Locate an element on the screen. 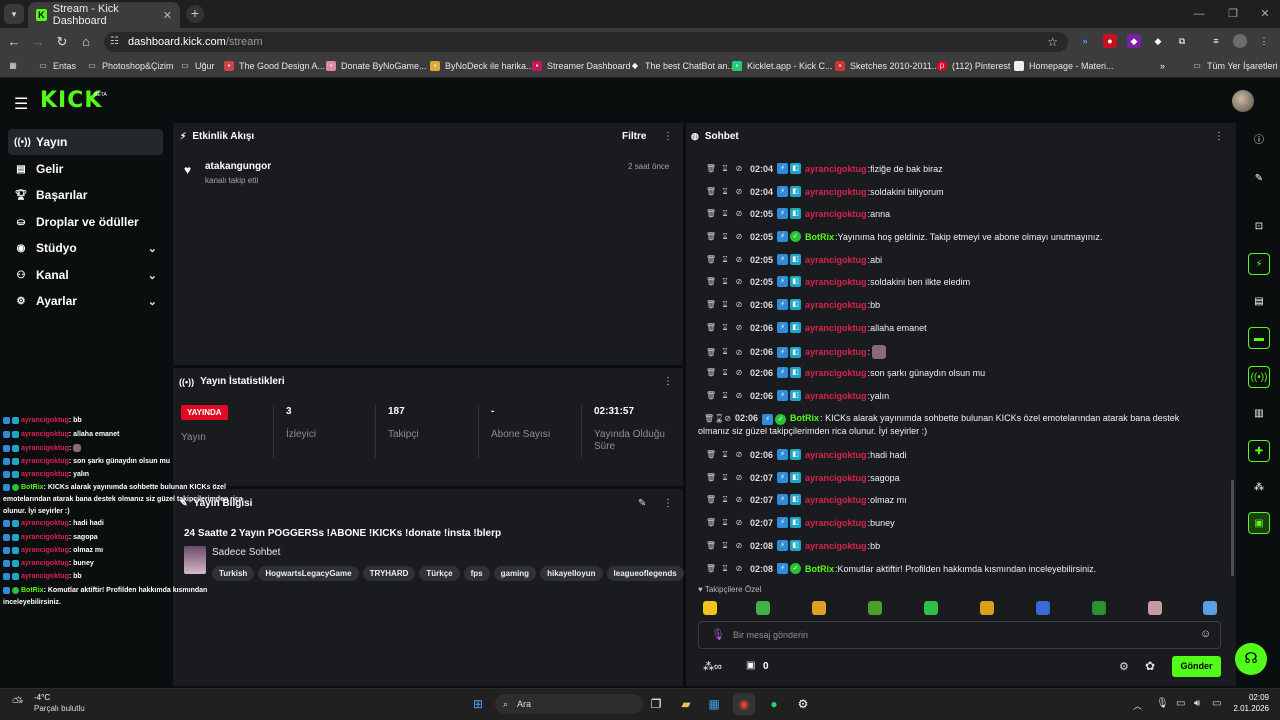 The image size is (1280, 720). notes-icon: ▤ is located at coordinates (1259, 302).